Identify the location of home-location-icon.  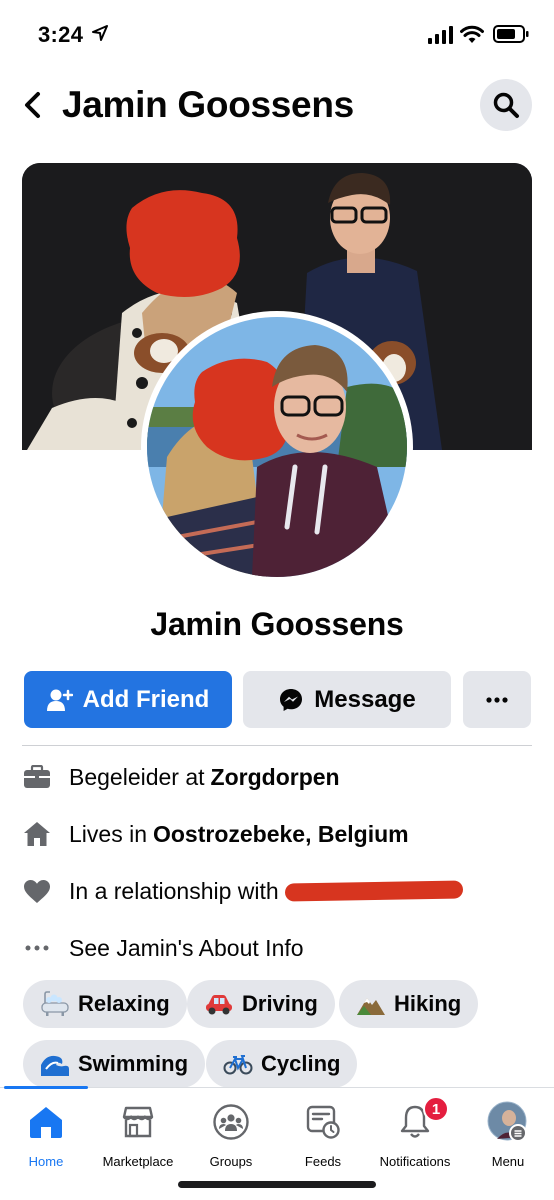
(37, 834).